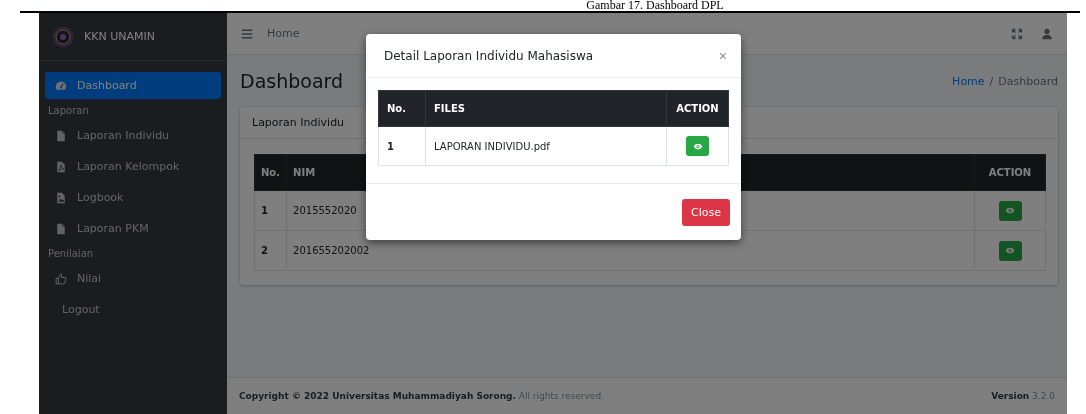 This screenshot has width=1086, height=414. Describe the element at coordinates (61, 197) in the screenshot. I see `image-file-icon` at that location.